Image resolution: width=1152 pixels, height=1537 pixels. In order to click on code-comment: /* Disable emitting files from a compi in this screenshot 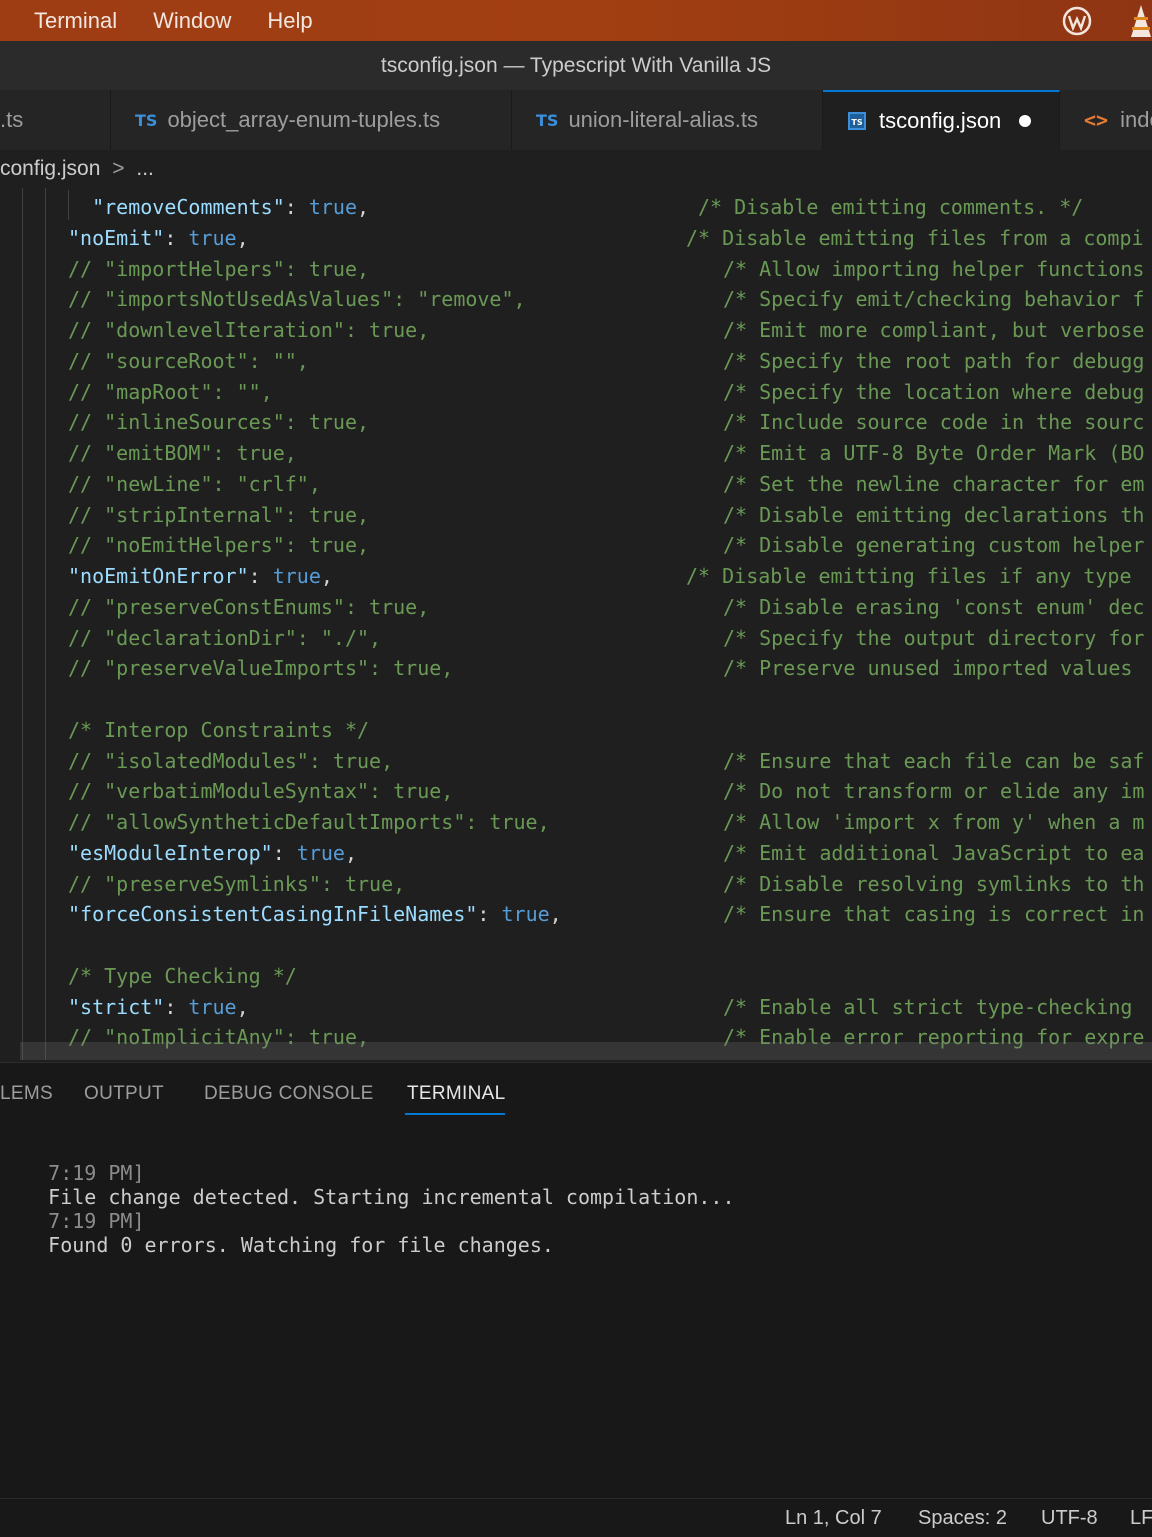, I will do `click(915, 237)`.